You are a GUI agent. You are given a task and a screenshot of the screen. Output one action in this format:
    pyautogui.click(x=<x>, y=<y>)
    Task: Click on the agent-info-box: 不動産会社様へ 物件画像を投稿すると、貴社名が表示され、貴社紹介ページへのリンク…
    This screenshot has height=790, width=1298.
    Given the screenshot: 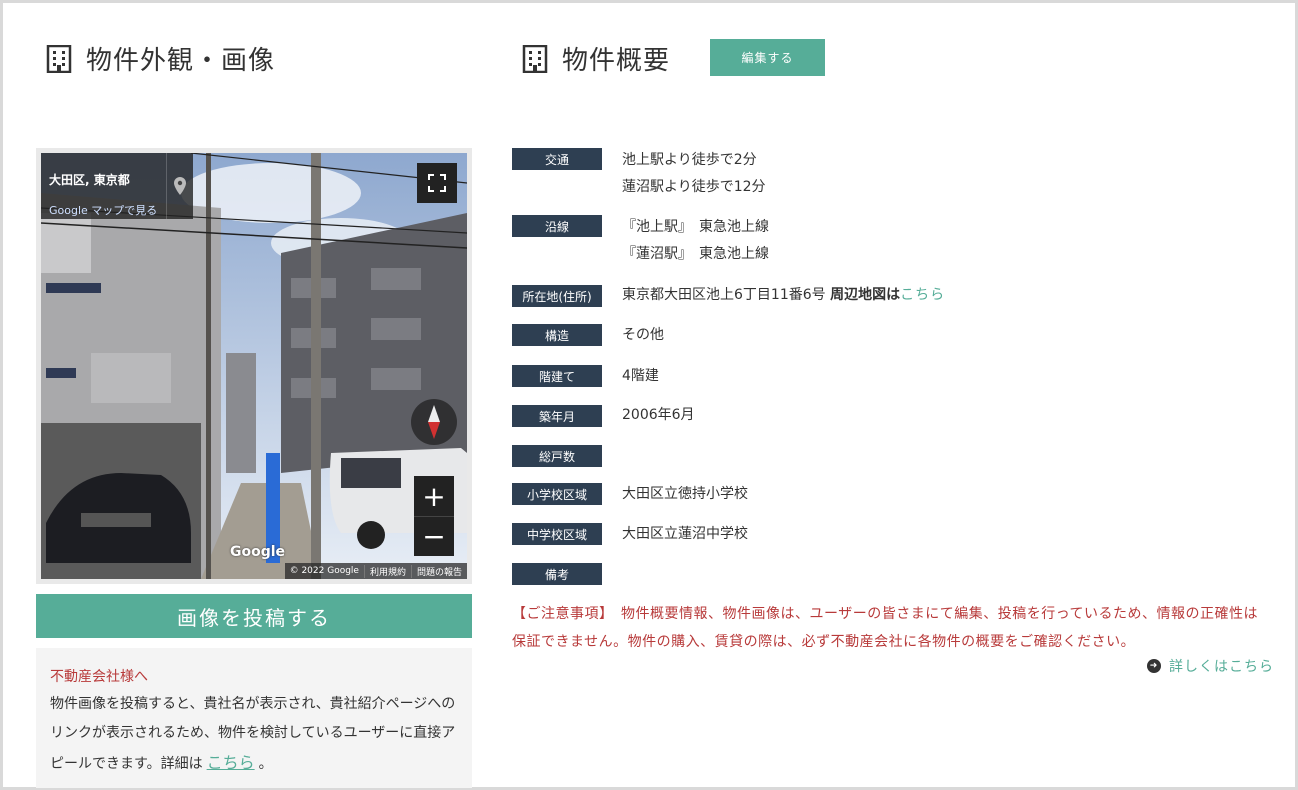 What is the action you would take?
    pyautogui.click(x=254, y=718)
    